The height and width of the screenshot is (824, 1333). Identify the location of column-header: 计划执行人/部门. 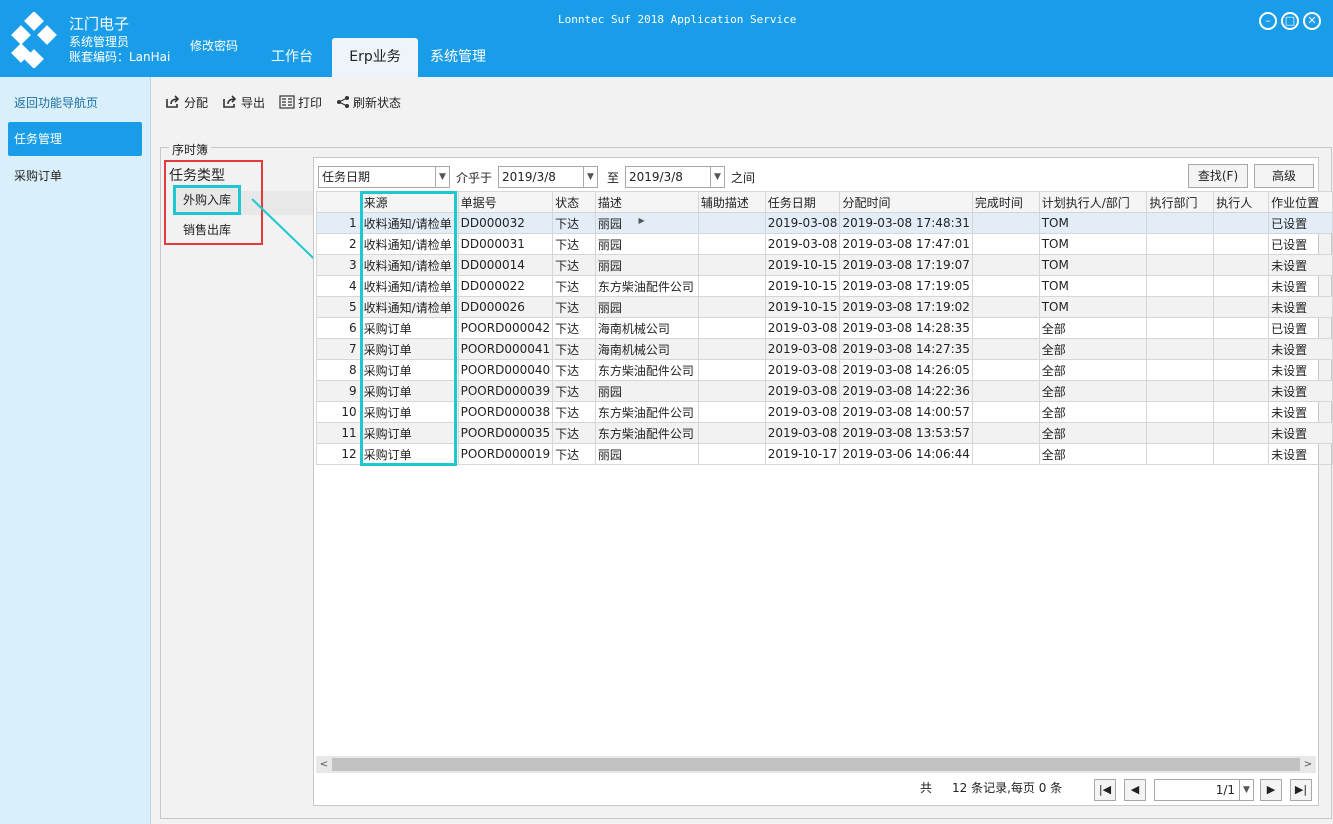
(1093, 202).